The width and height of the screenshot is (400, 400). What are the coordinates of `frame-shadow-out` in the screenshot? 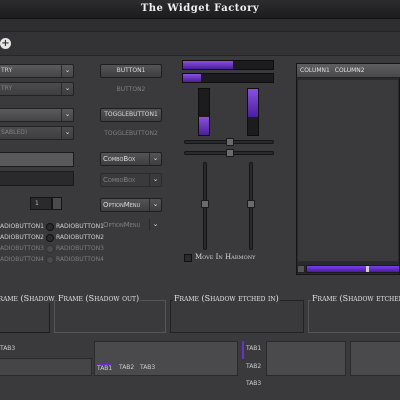 It's located at (110, 316).